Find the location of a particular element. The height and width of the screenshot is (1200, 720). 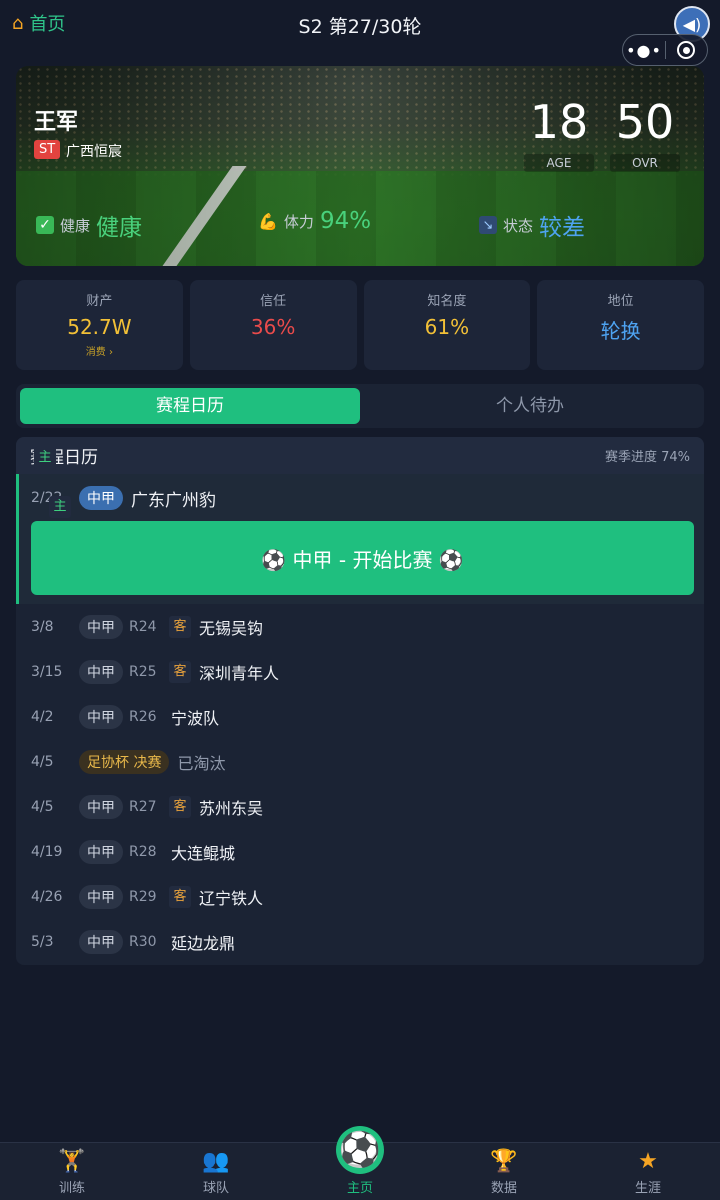

ovr-value: 50 is located at coordinates (645, 122).